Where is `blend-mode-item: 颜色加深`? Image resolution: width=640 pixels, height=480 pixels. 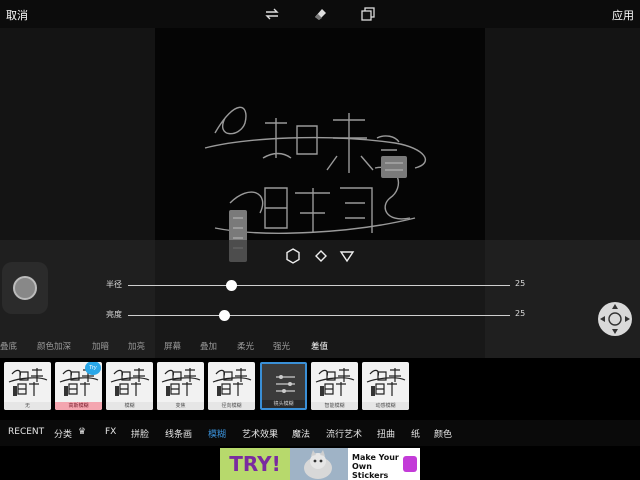
blend-mode-item: 颜色加深 is located at coordinates (54, 346).